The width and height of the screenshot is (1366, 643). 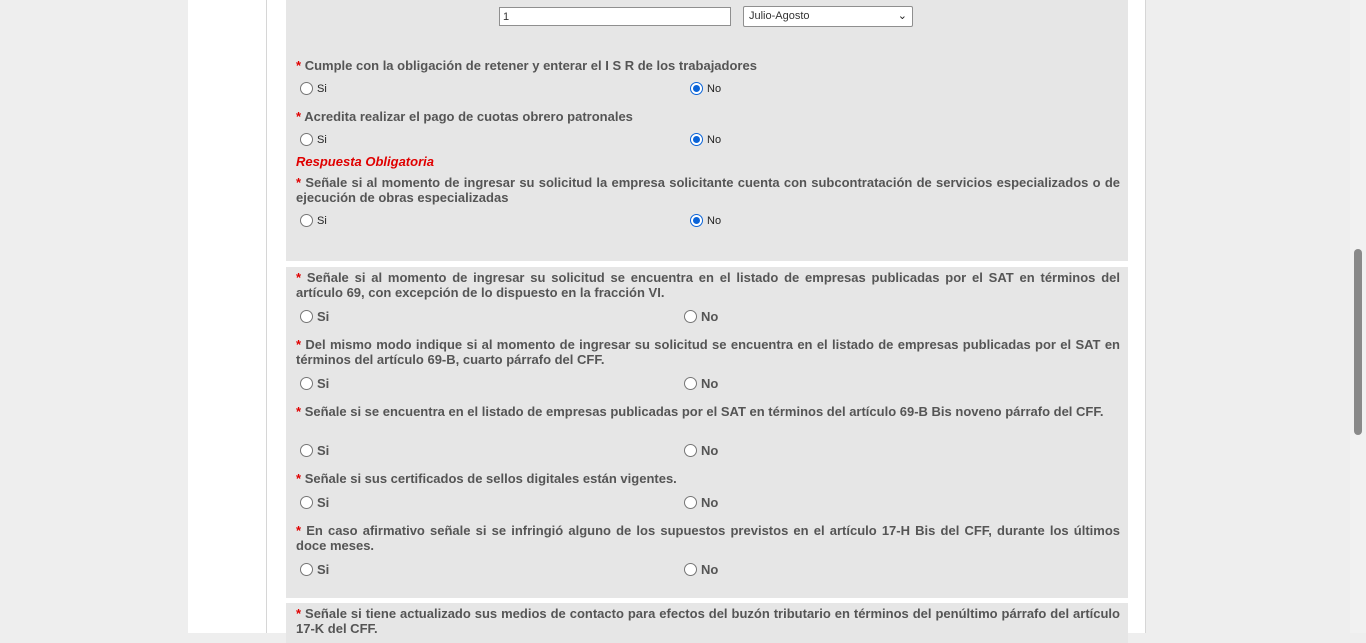 I want to click on periodo-number-input, so click(x=615, y=16).